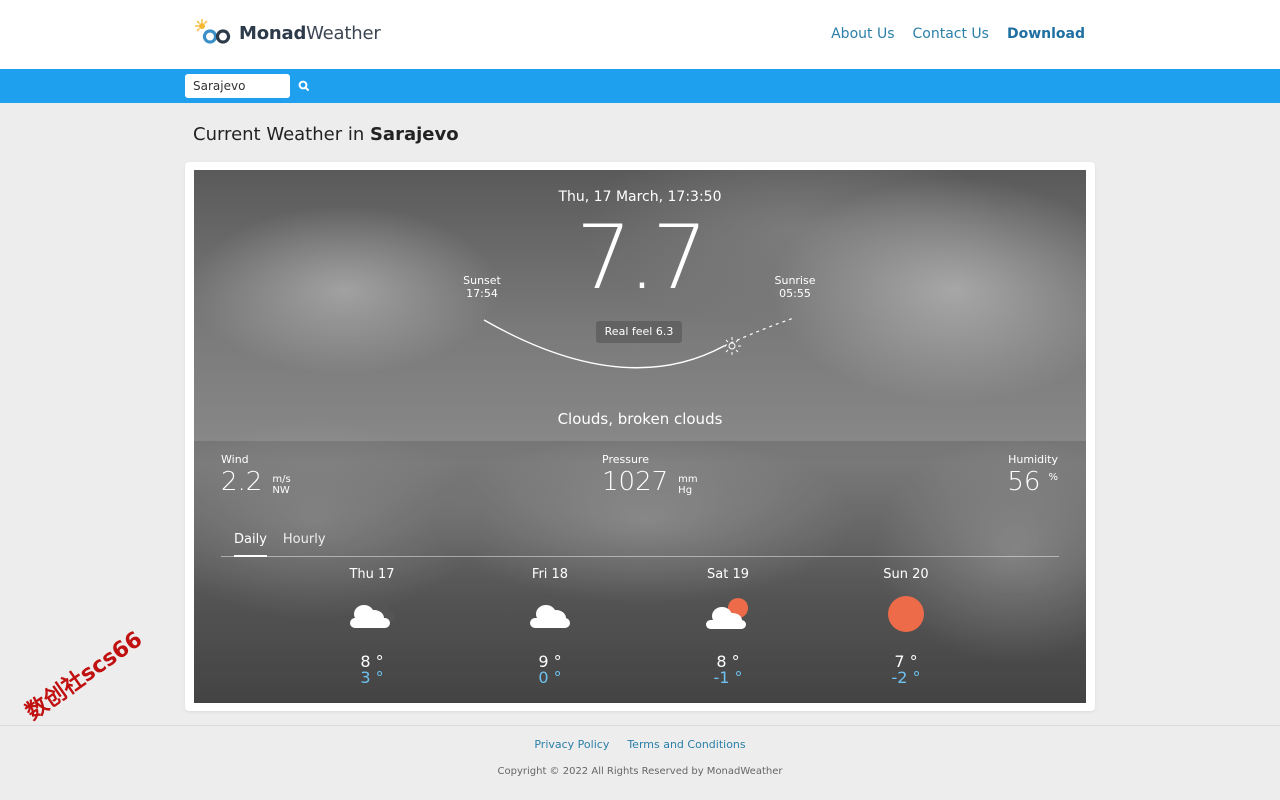 This screenshot has height=800, width=1280. Describe the element at coordinates (304, 544) in the screenshot. I see `tab-hourly: Hourly` at that location.